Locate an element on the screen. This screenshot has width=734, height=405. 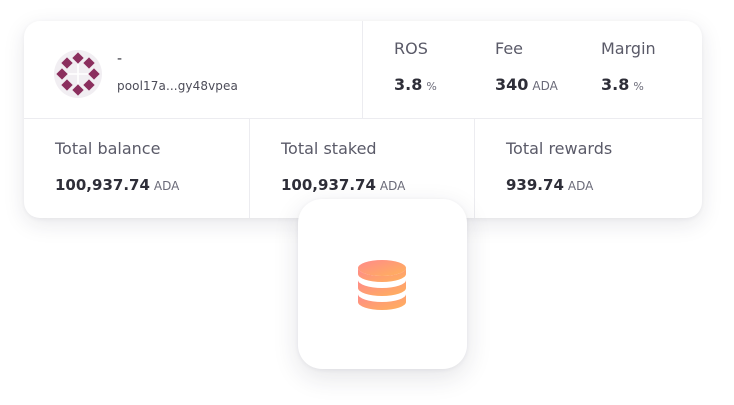
header-divider is located at coordinates (362, 69).